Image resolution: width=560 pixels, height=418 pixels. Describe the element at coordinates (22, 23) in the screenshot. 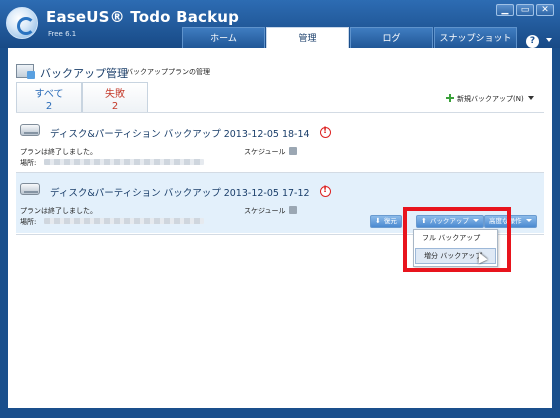

I see `app-logo-icon` at that location.